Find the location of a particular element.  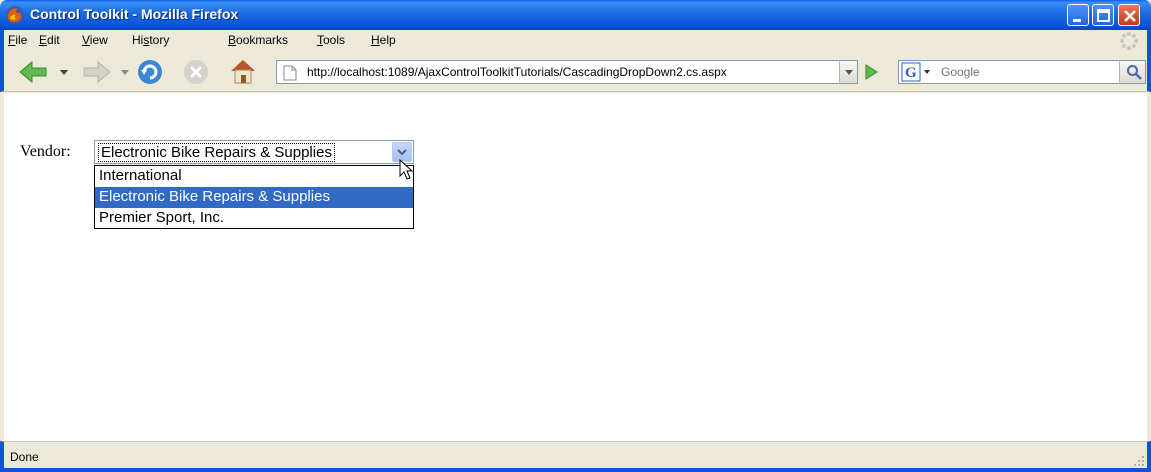

menu-help-accel: H is located at coordinates (375, 40).